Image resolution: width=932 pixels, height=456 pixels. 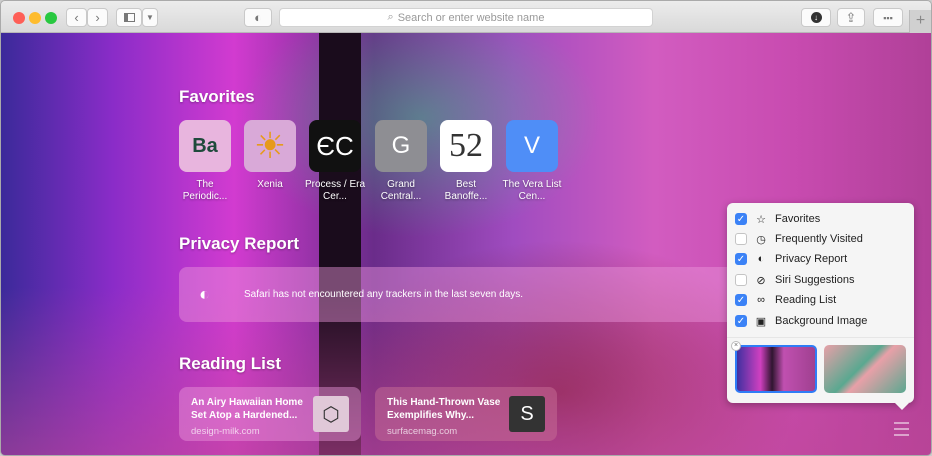 I want to click on favorite-icon: ЄC, so click(x=335, y=146).